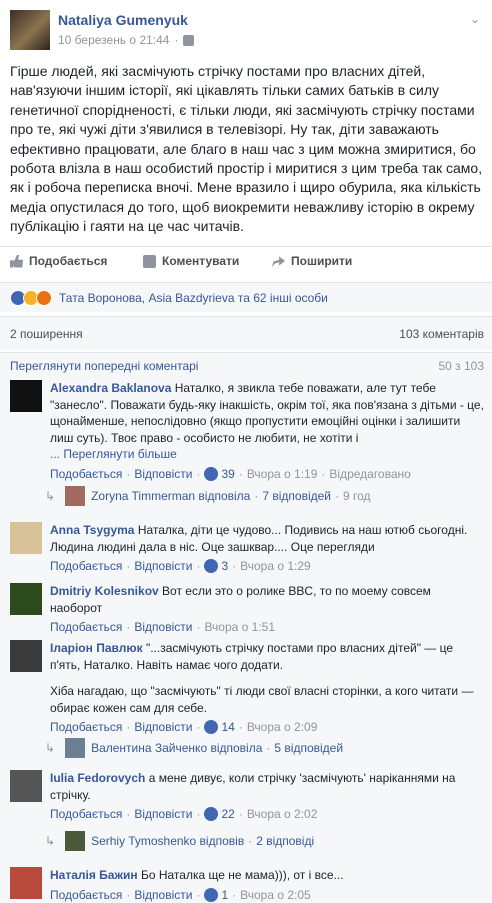  I want to click on comment-like-count: 14, so click(227, 727).